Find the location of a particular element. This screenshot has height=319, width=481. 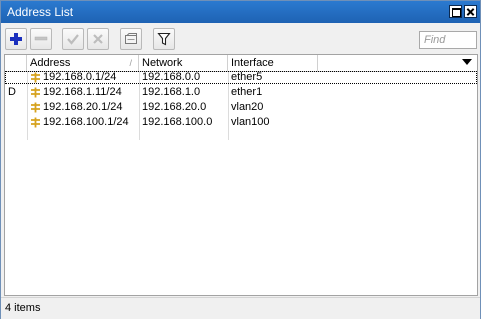

funnel-icon is located at coordinates (164, 39).